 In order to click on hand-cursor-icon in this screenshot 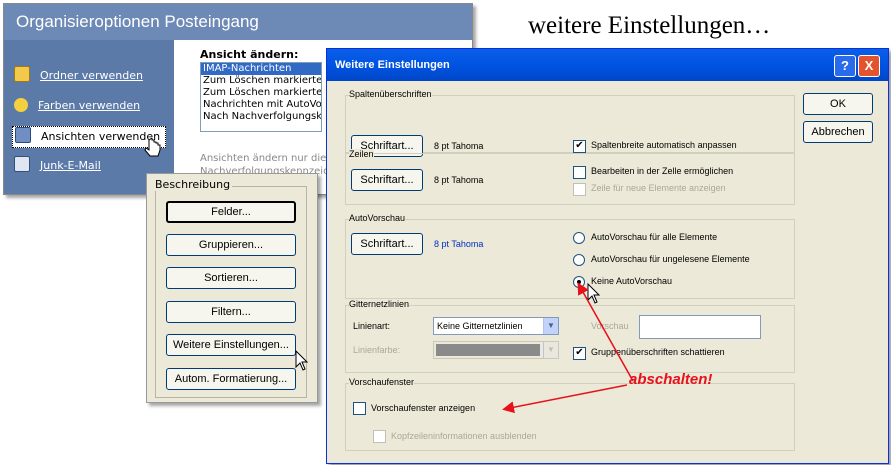, I will do `click(152, 147)`.